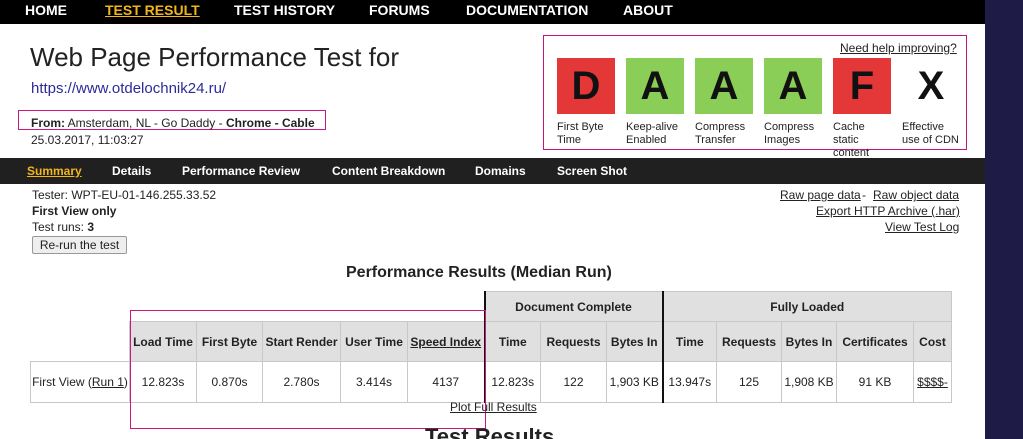 The height and width of the screenshot is (439, 1023). What do you see at coordinates (257, 306) in the screenshot?
I see `table-blank-header` at bounding box center [257, 306].